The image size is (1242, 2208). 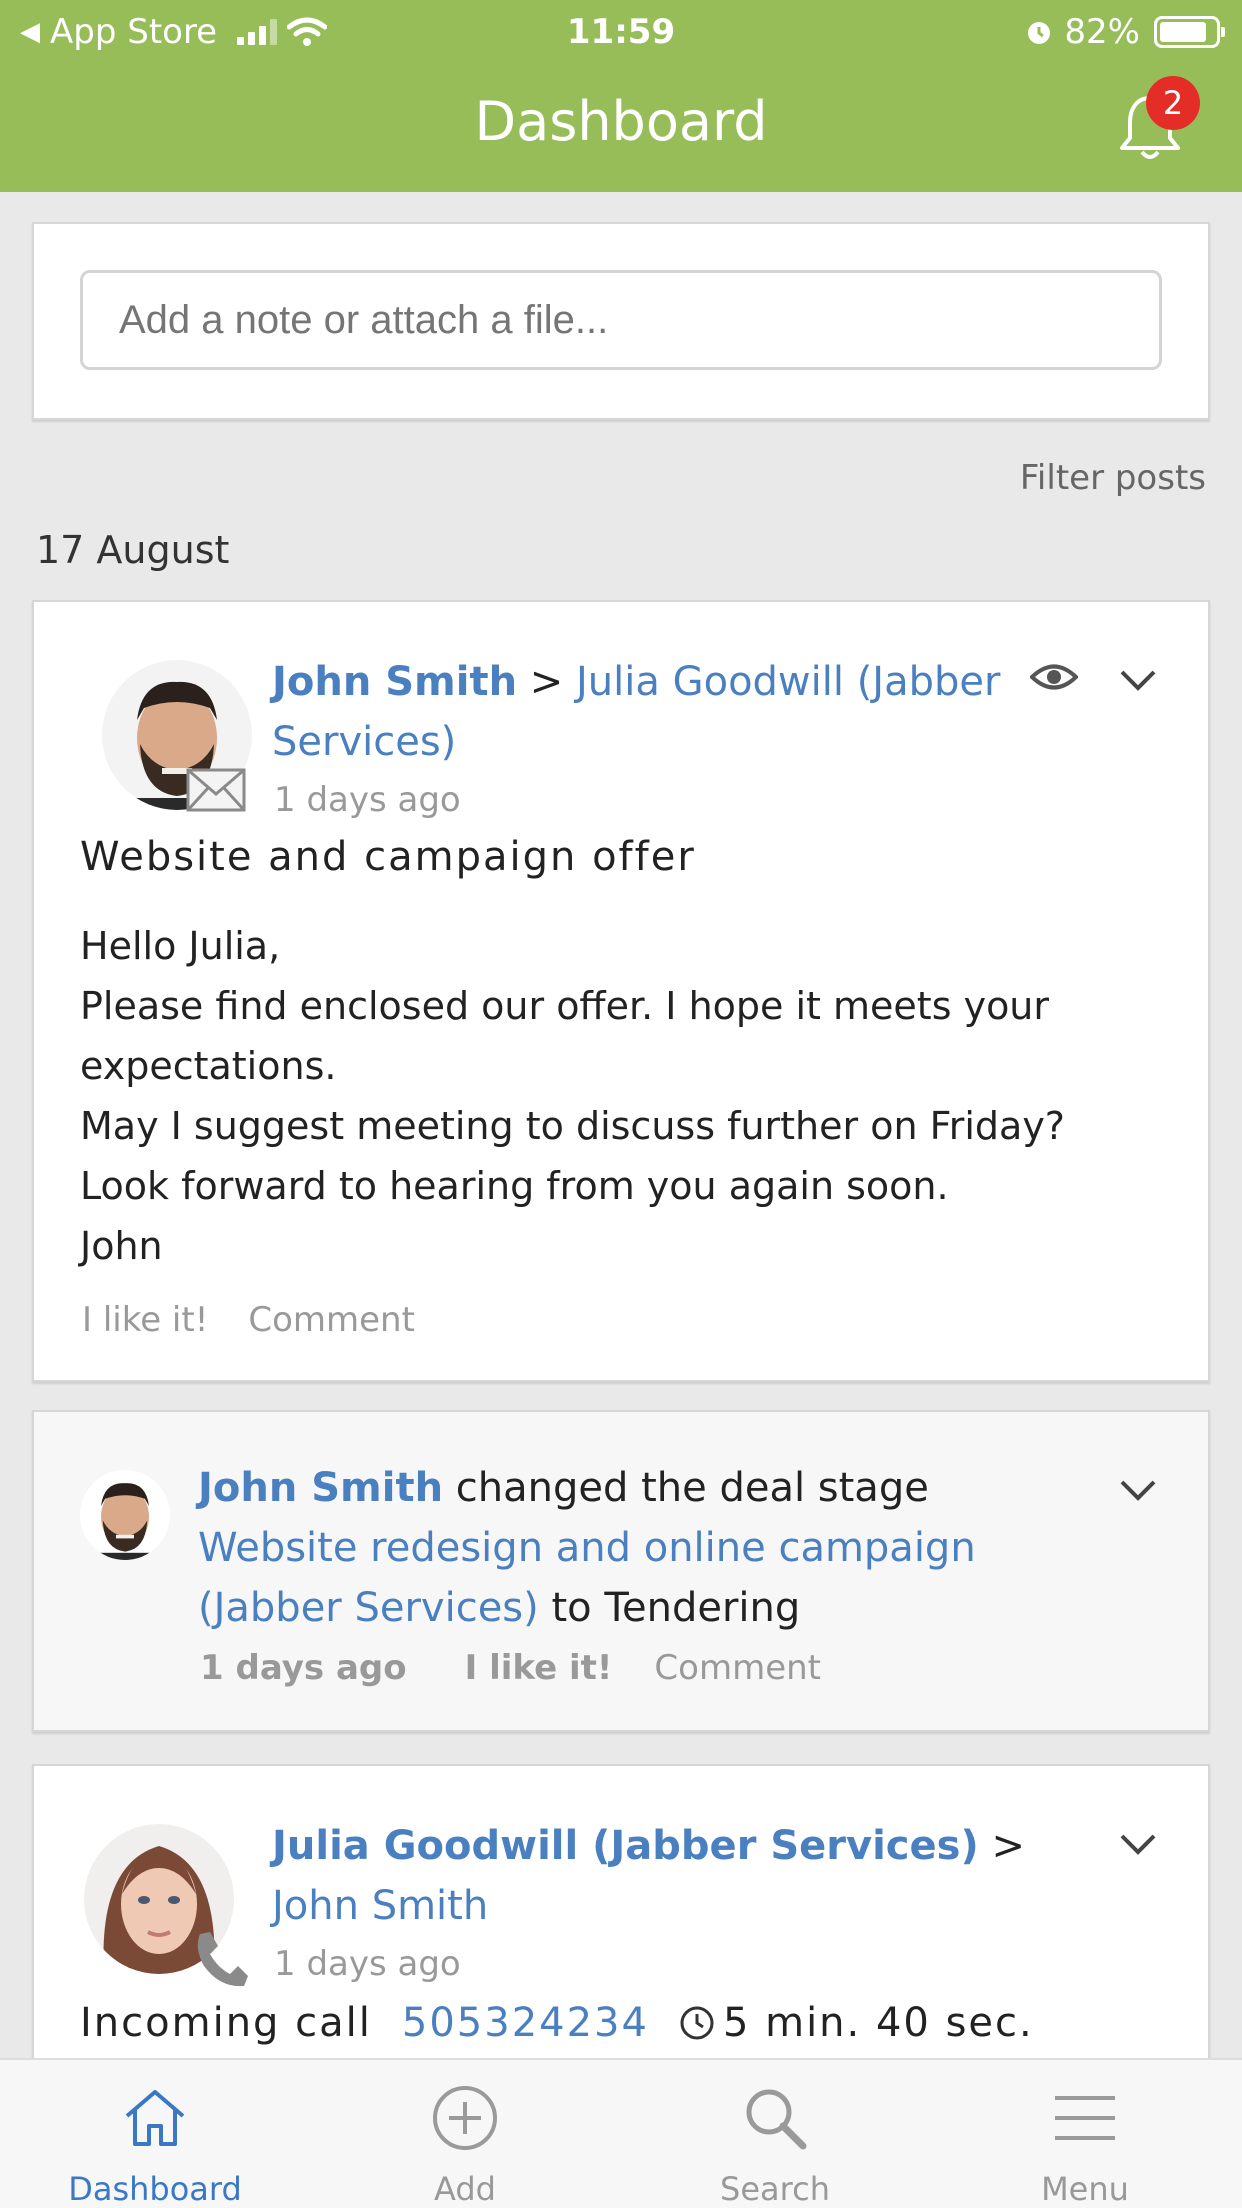 What do you see at coordinates (621, 121) in the screenshot?
I see `page-title: Dashboard` at bounding box center [621, 121].